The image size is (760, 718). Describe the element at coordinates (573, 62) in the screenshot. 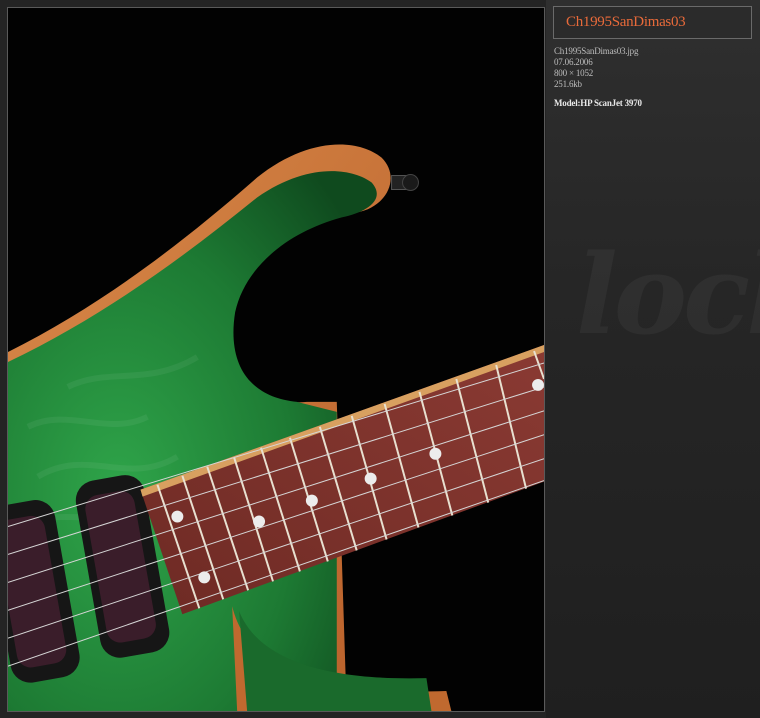

I see `file-date: 07.06.2006` at that location.